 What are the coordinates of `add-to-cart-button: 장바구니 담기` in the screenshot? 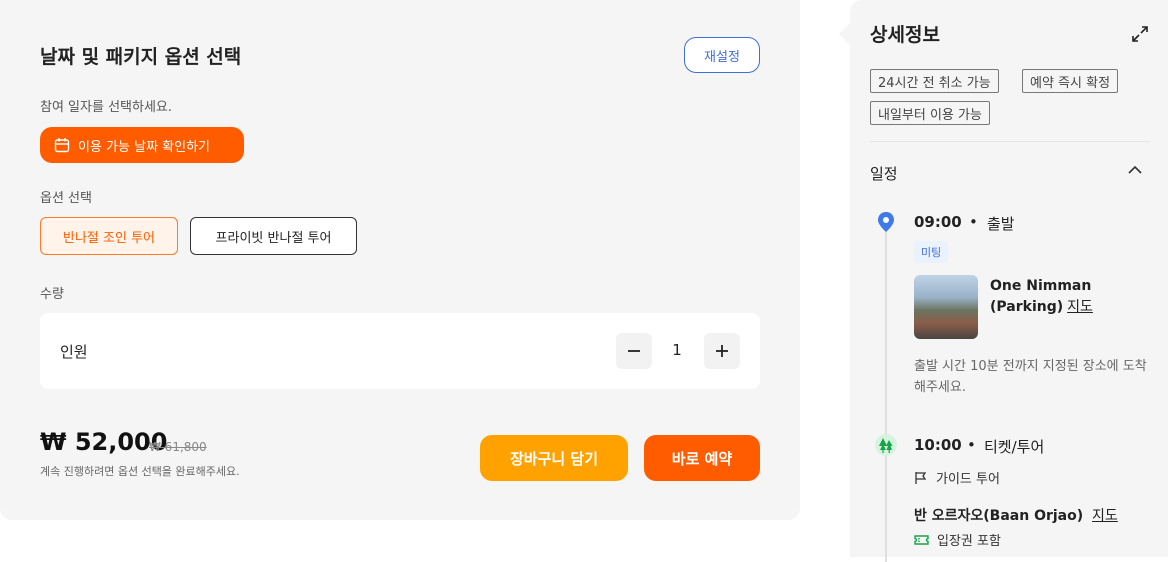 It's located at (554, 458).